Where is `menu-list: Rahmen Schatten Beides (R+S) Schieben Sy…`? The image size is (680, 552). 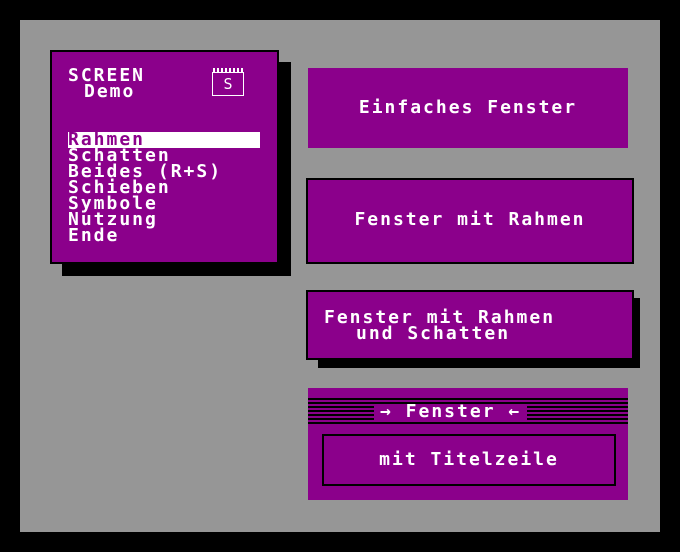 menu-list: Rahmen Schatten Beides (R+S) Schieben Sy… is located at coordinates (164, 188).